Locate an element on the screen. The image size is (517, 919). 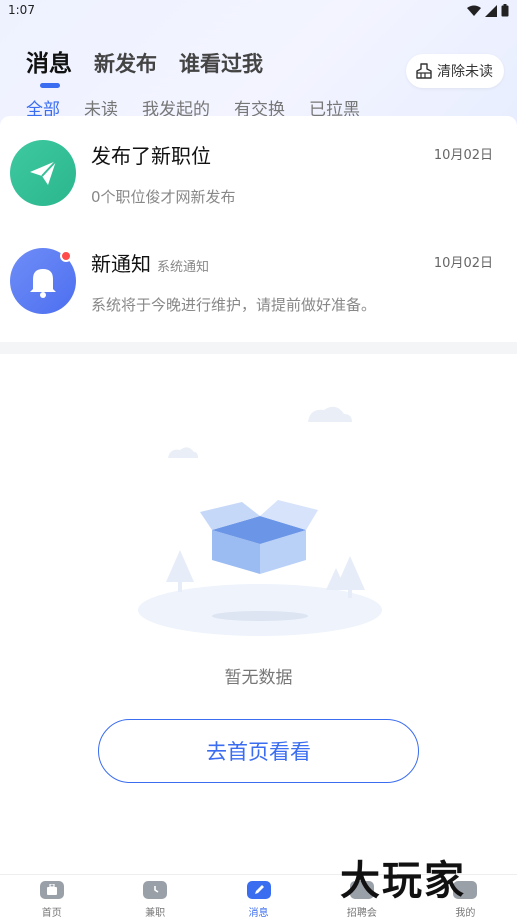
tab-new-posts: 新发布 is located at coordinates (125, 63).